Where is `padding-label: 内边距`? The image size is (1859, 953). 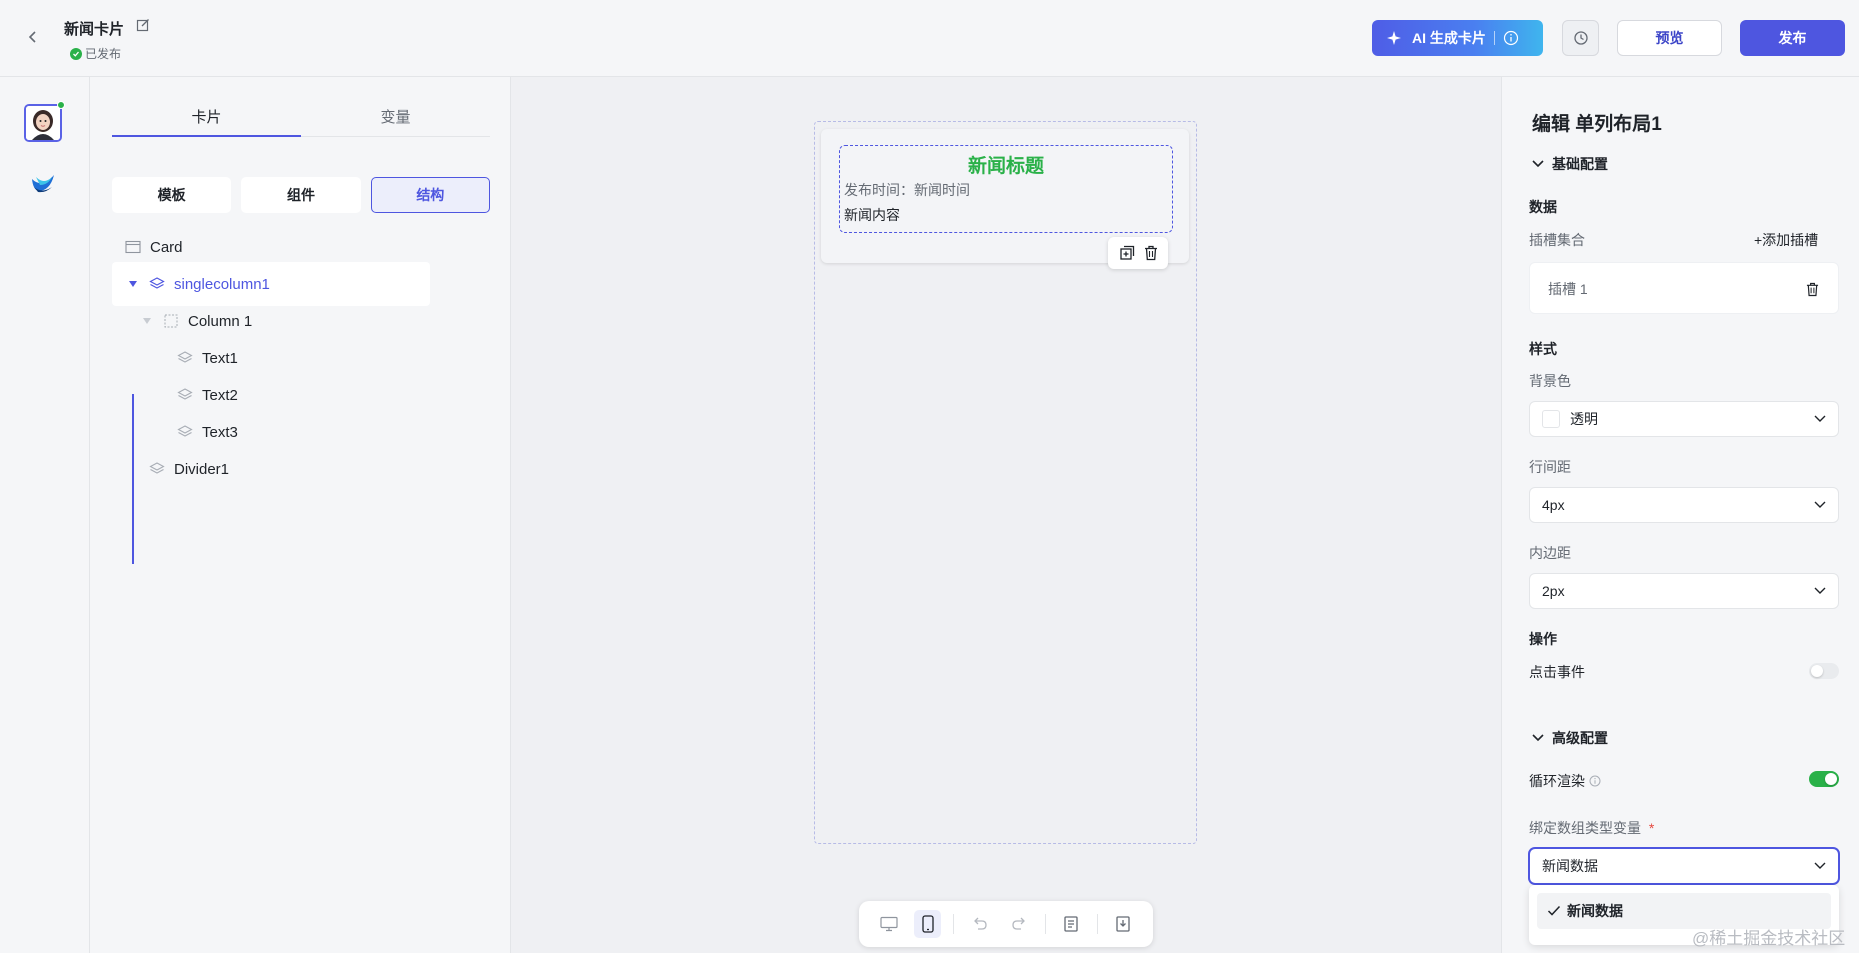
padding-label: 内边距 is located at coordinates (1550, 553).